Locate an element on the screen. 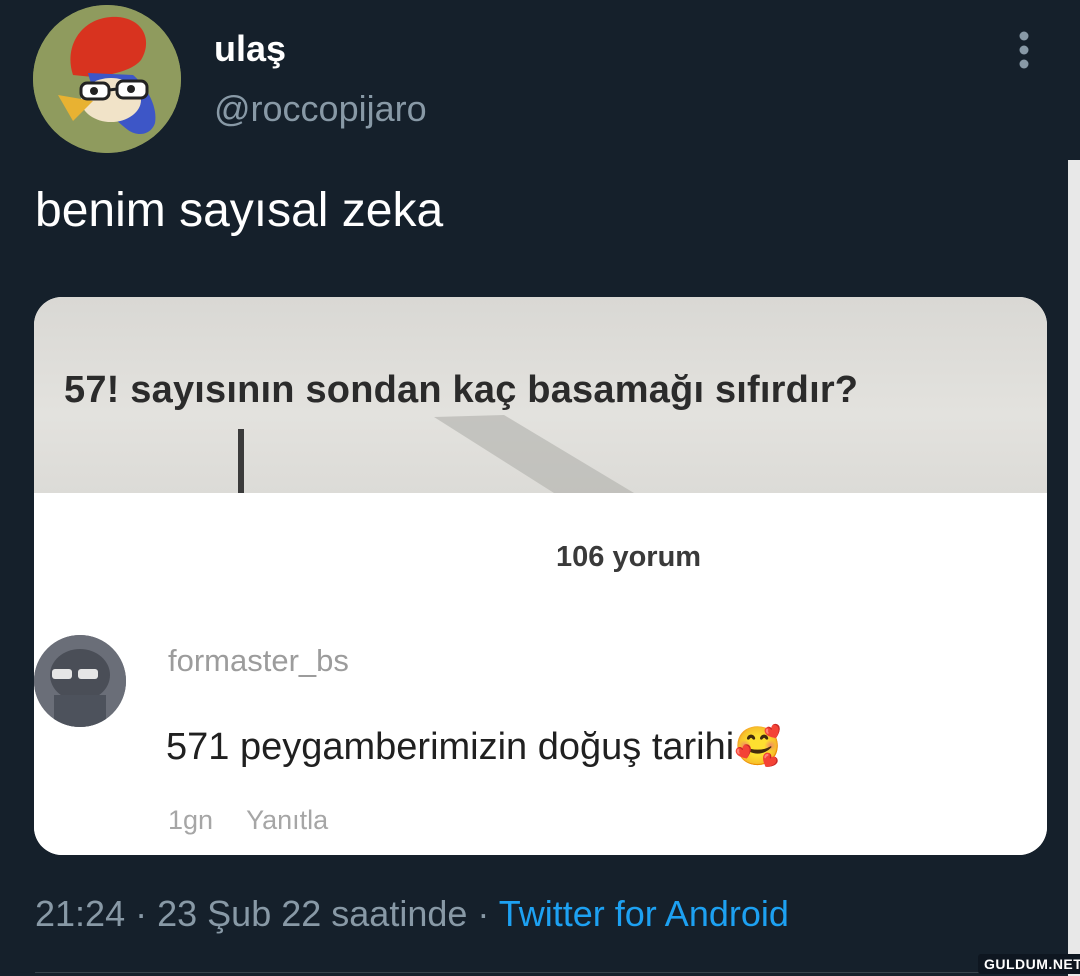 Image resolution: width=1080 pixels, height=976 pixels. comment-time: 1gn is located at coordinates (191, 820).